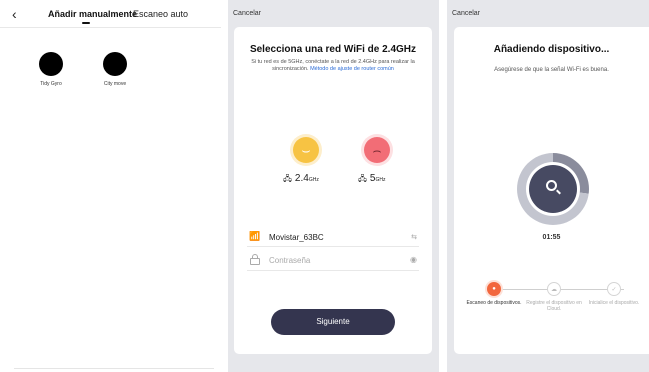  What do you see at coordinates (160, 14) in the screenshot?
I see `tab-auto-scan: Escaneo auto` at bounding box center [160, 14].